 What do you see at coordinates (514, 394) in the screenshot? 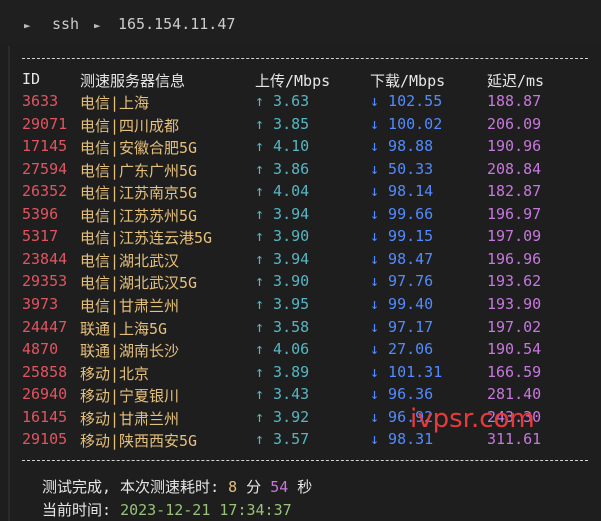
I see `cell-latency: 281.40` at bounding box center [514, 394].